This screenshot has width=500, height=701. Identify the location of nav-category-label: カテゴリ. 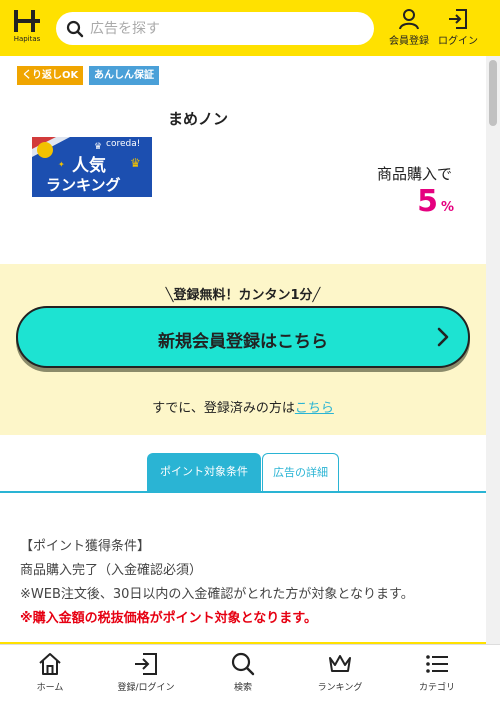
(436, 688).